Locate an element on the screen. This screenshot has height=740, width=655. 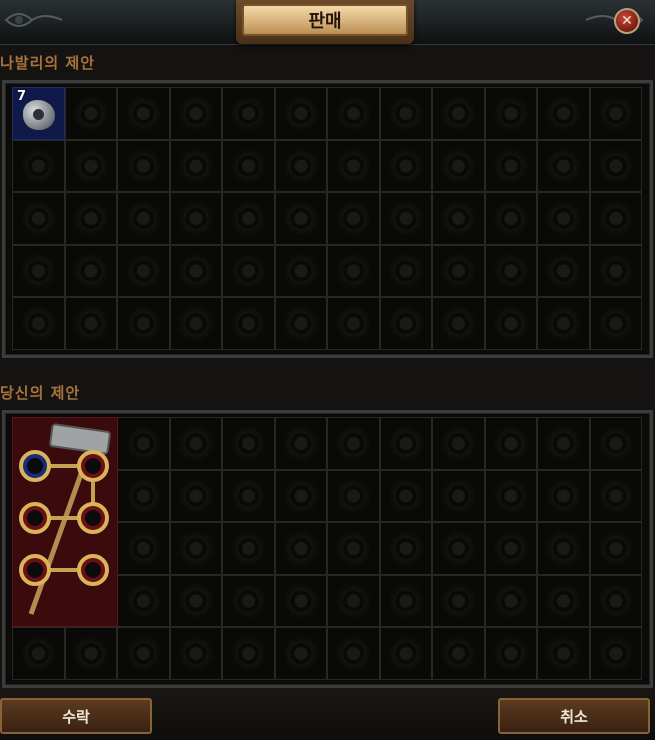
accept-button: 수락 is located at coordinates (76, 716).